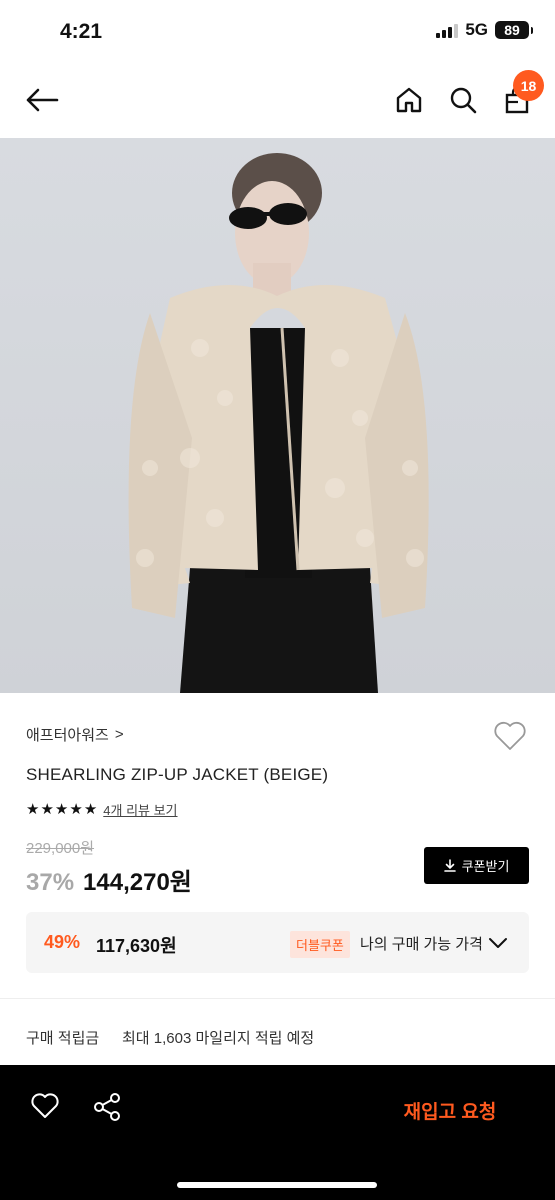  Describe the element at coordinates (320, 944) in the screenshot. I see `double-coupon-tag: 더블쿠폰` at that location.